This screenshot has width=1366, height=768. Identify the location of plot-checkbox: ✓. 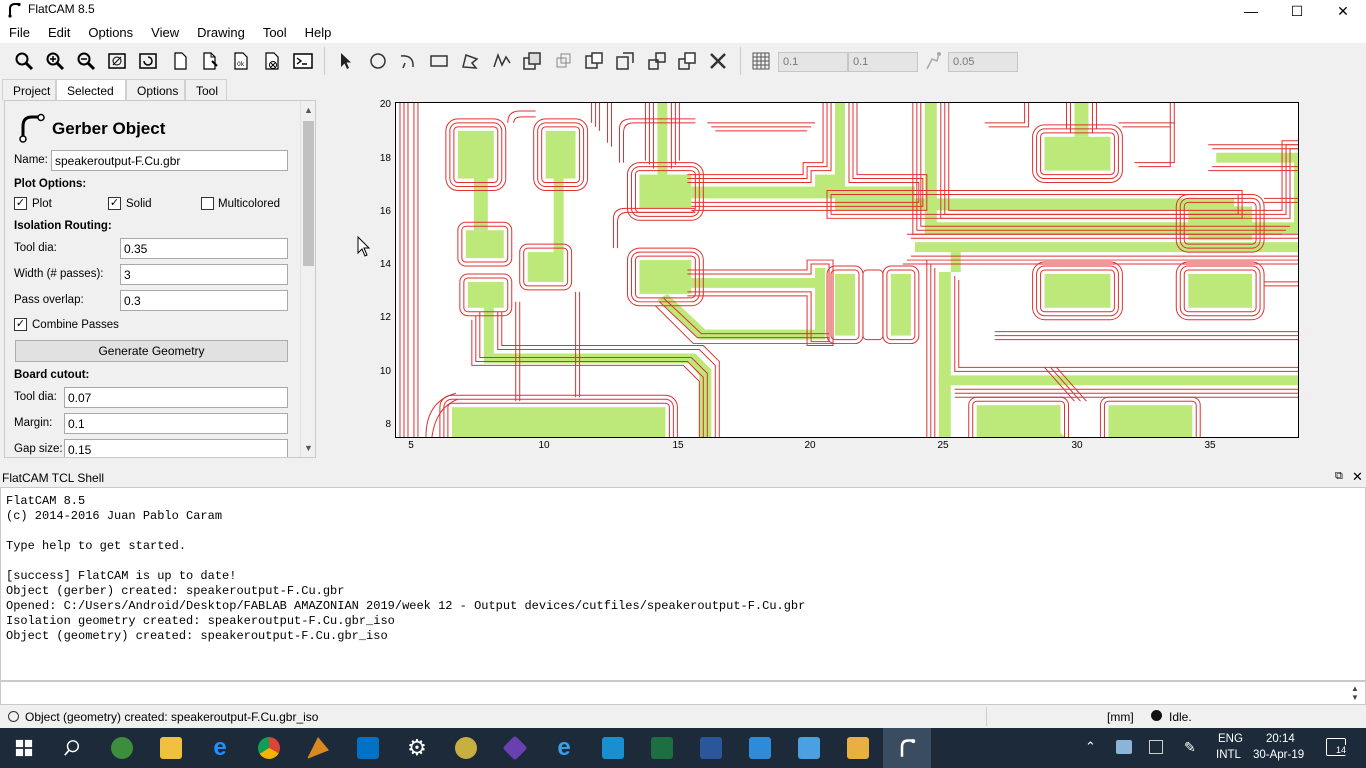
(20, 203).